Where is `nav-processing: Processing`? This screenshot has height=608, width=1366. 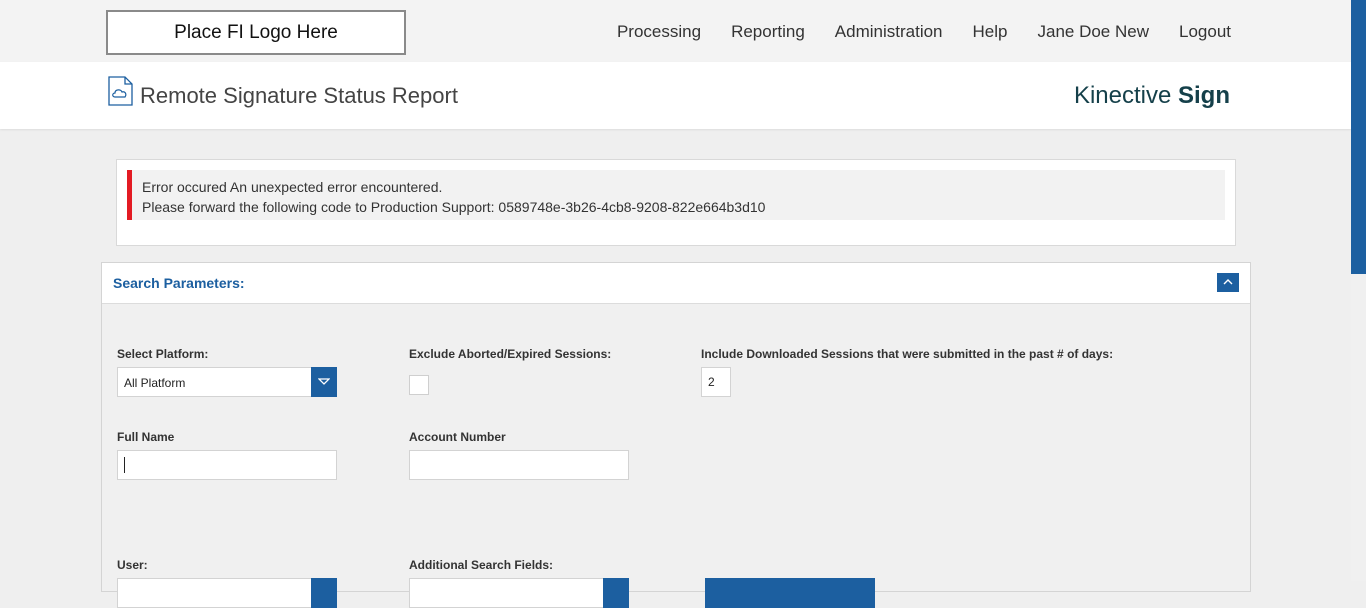
nav-processing: Processing is located at coordinates (659, 32).